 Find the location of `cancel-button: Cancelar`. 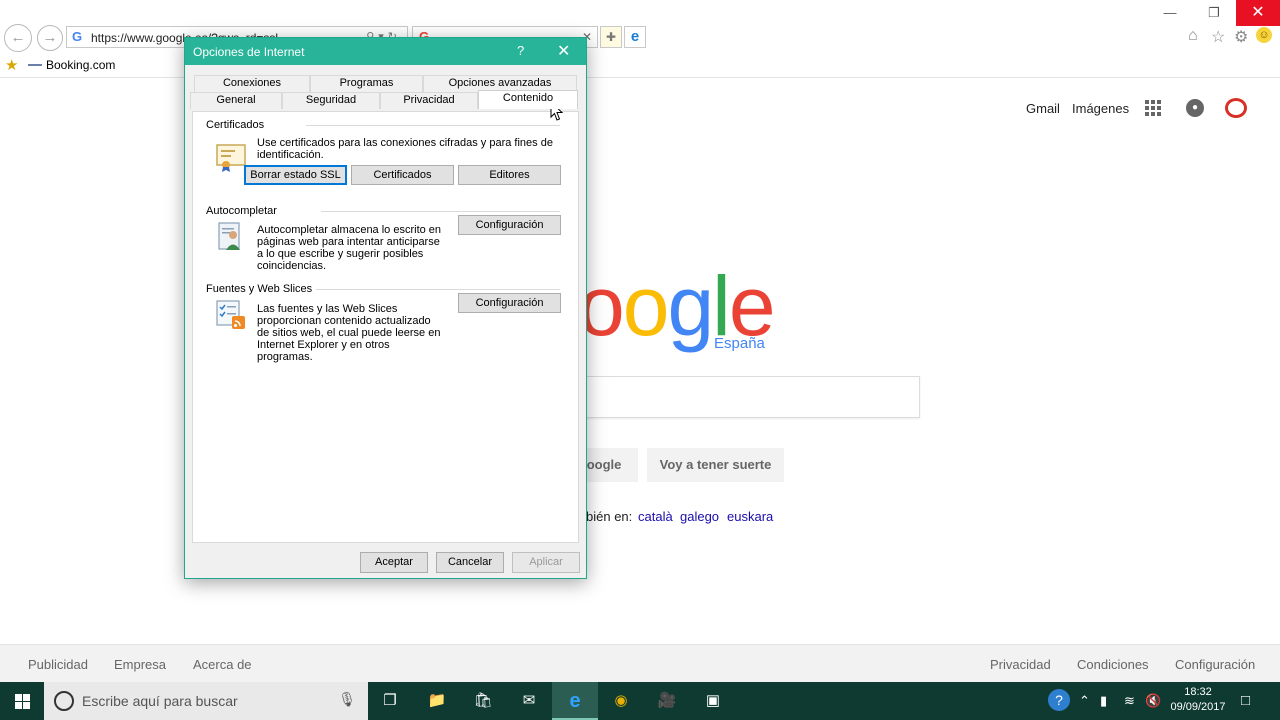

cancel-button: Cancelar is located at coordinates (470, 562).